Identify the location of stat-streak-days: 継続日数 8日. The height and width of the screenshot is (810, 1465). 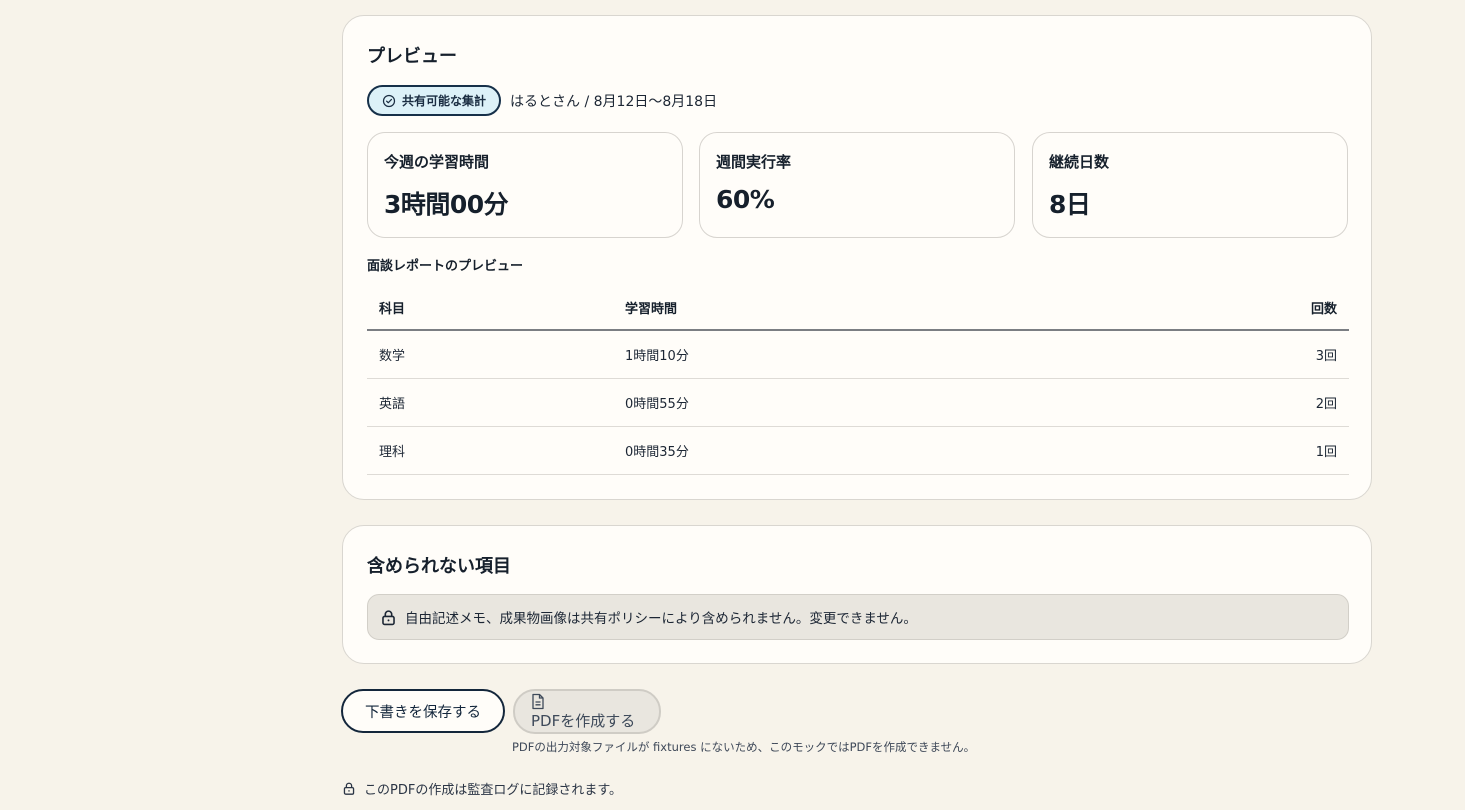
(1190, 185).